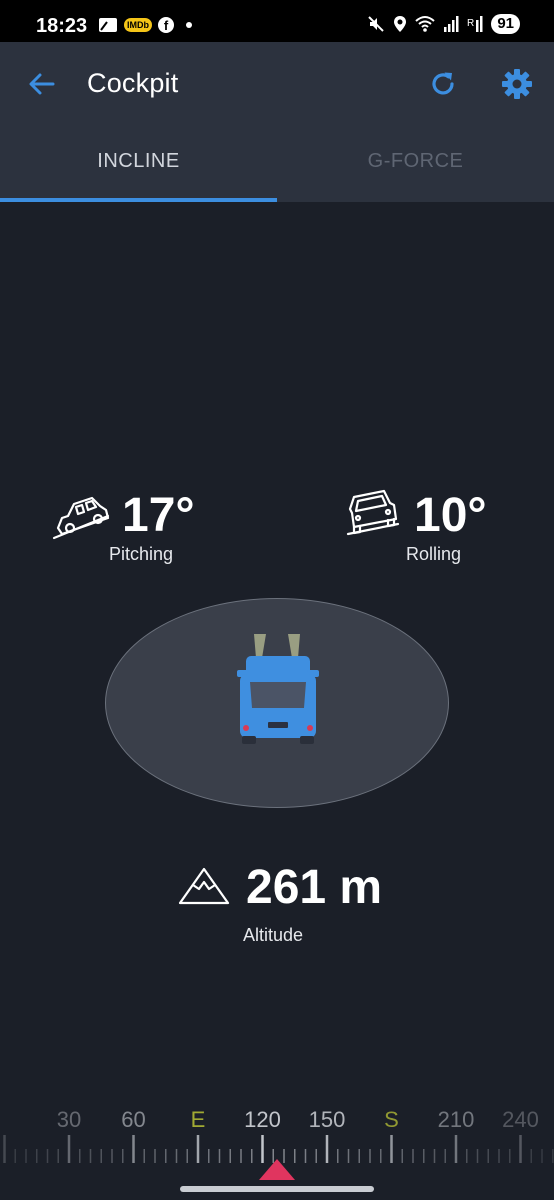 This screenshot has width=554, height=1200. What do you see at coordinates (42, 84) in the screenshot?
I see `back-arrow-icon` at bounding box center [42, 84].